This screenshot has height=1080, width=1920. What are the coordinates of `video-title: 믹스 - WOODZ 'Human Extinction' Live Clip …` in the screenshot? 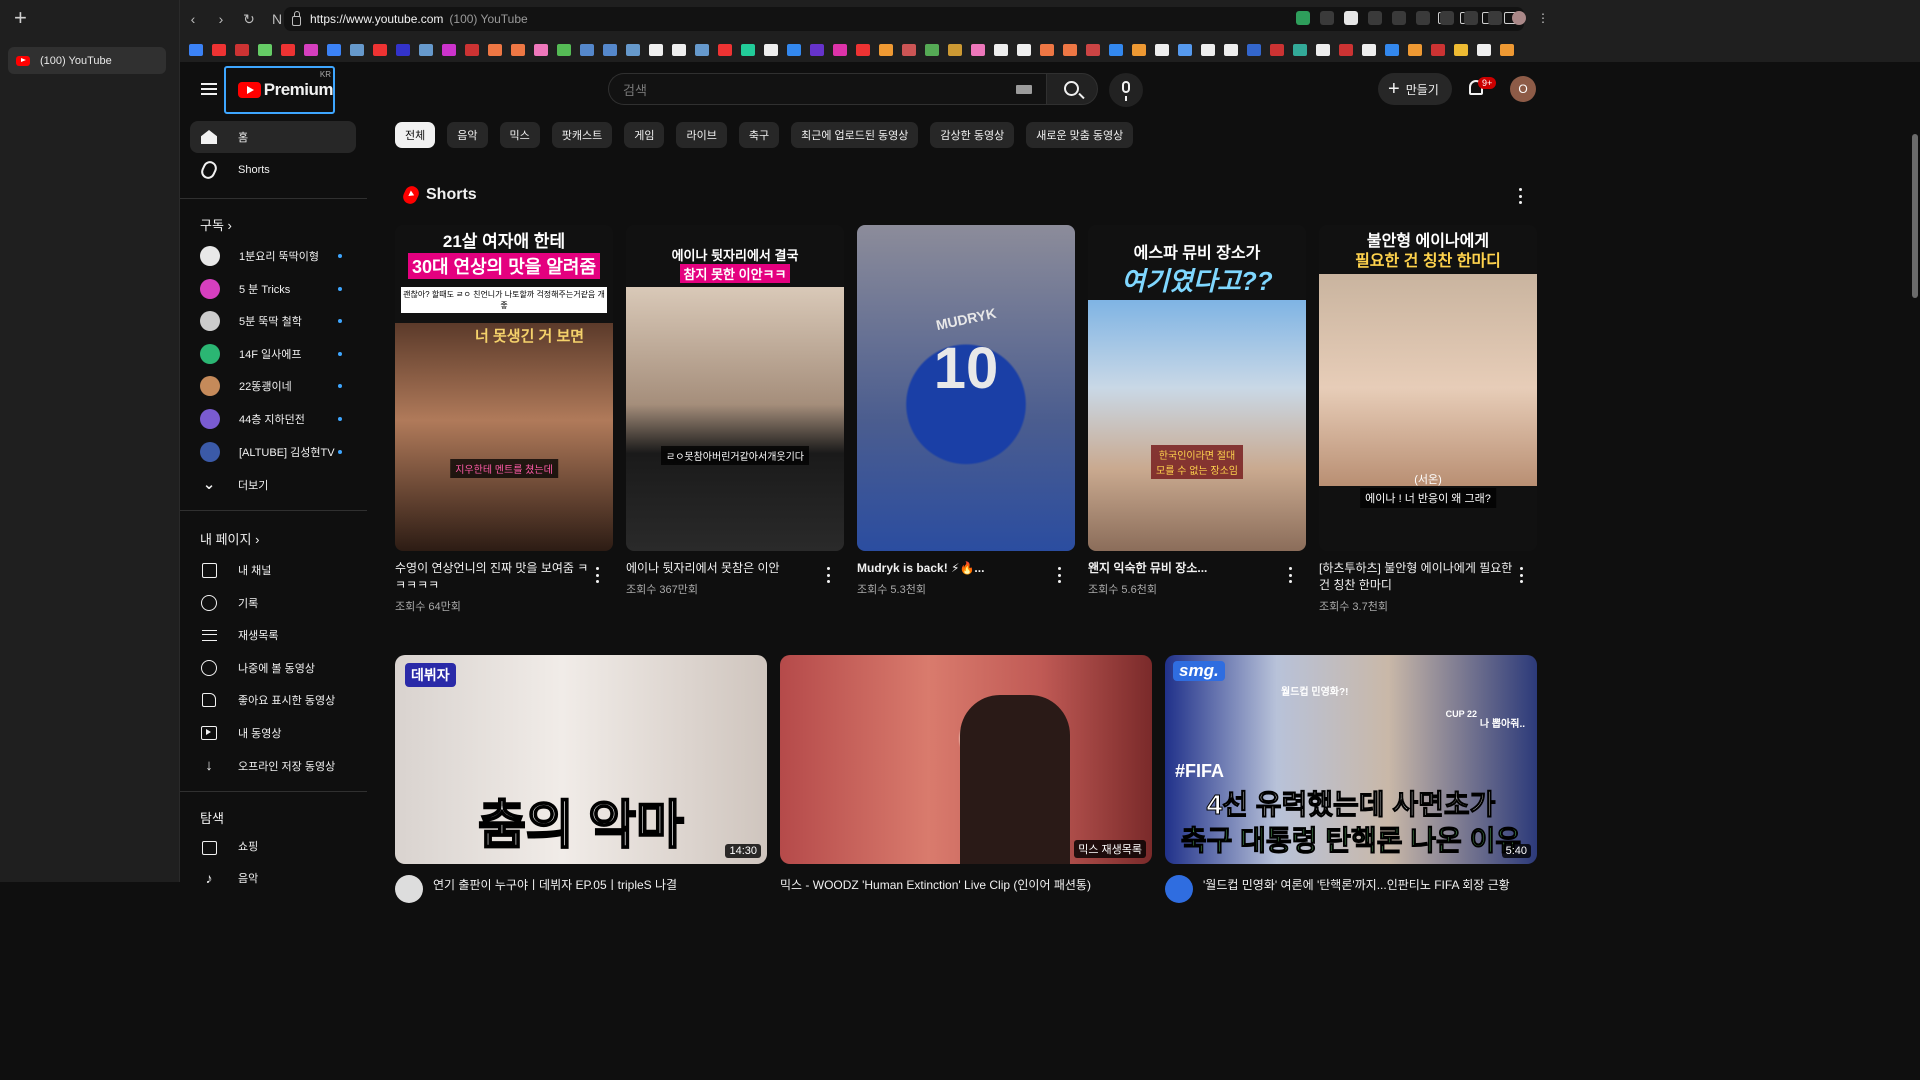 It's located at (966, 884).